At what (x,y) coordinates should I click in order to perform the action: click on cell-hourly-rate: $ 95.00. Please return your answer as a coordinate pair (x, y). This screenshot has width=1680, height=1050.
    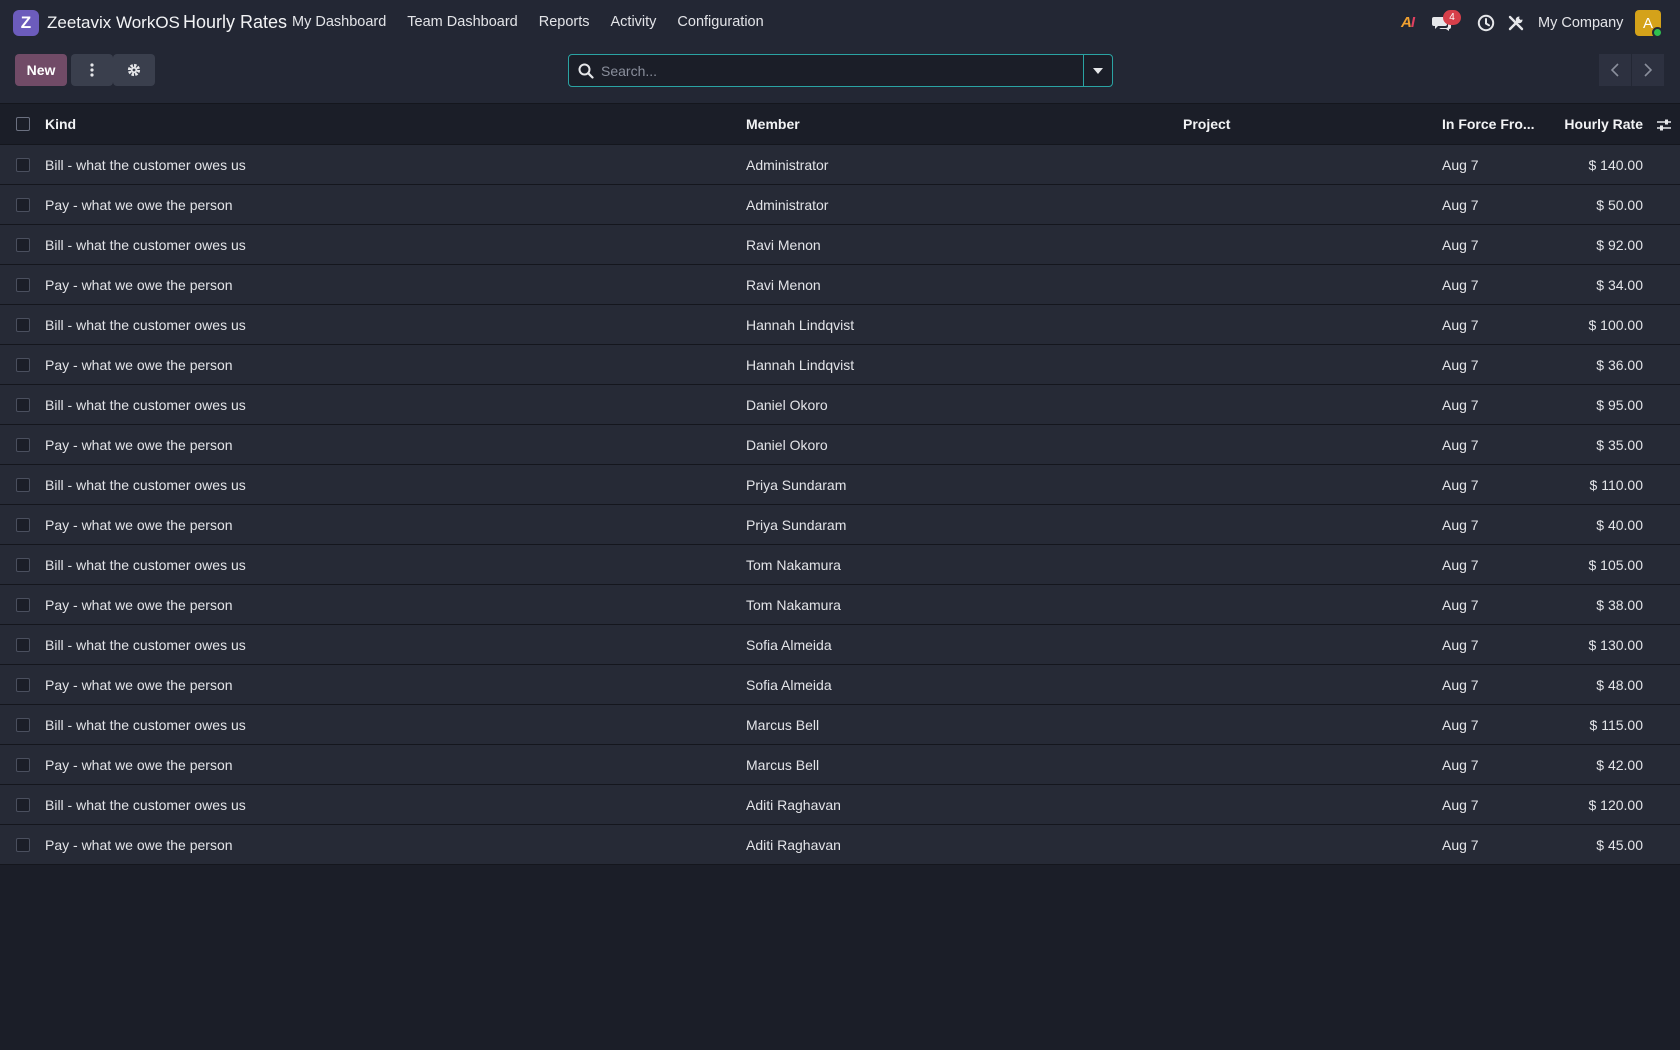
    Looking at the image, I should click on (1619, 405).